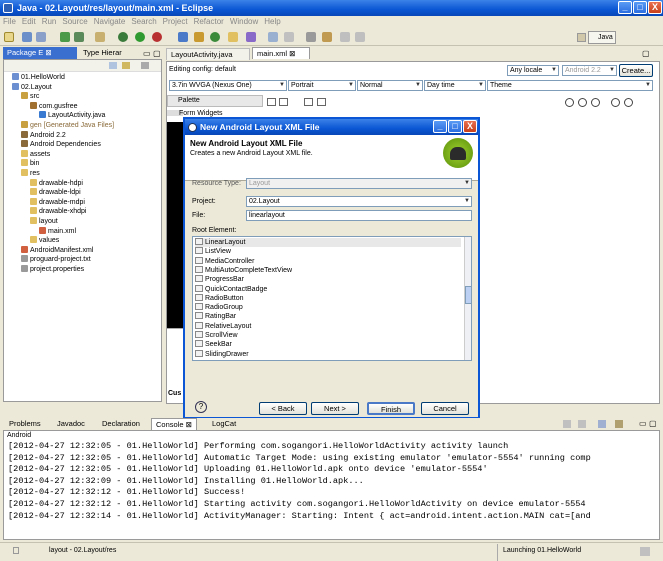 Image resolution: width=663 pixels, height=561 pixels. What do you see at coordinates (602, 424) in the screenshot?
I see `pin-console-icon` at bounding box center [602, 424].